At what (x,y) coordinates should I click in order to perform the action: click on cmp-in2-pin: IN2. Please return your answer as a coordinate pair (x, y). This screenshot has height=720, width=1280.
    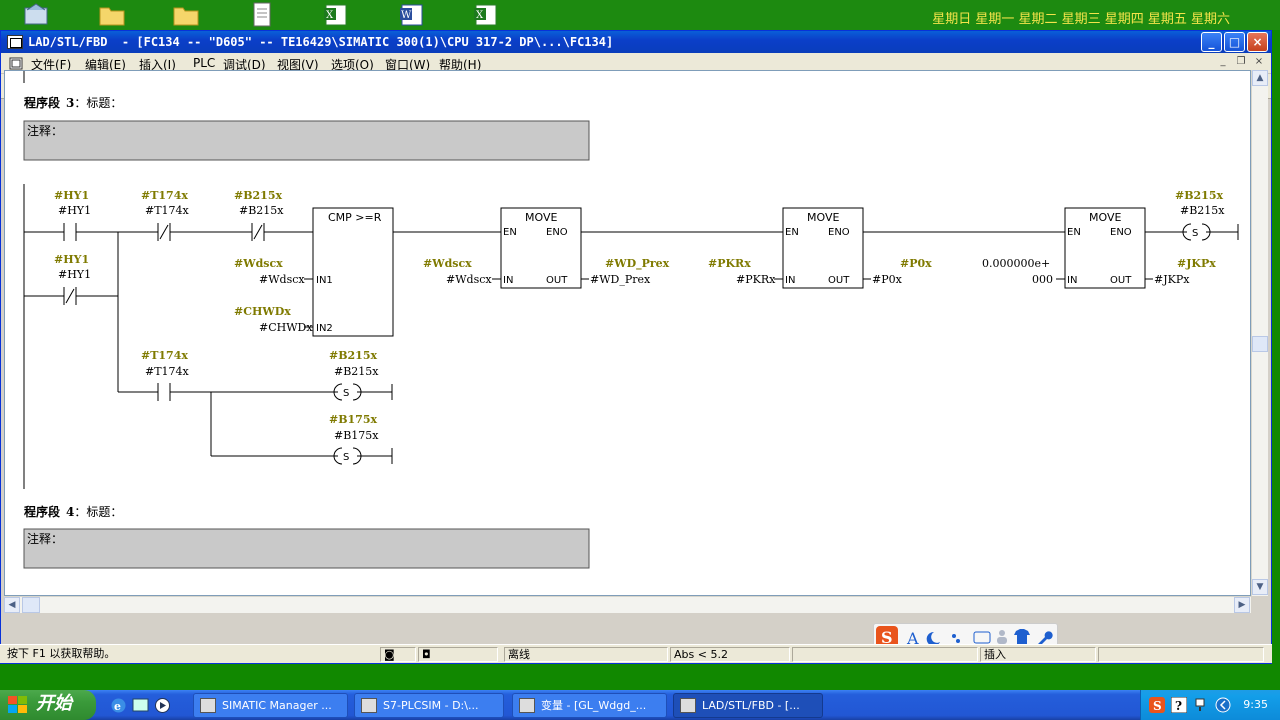
    Looking at the image, I should click on (324, 328).